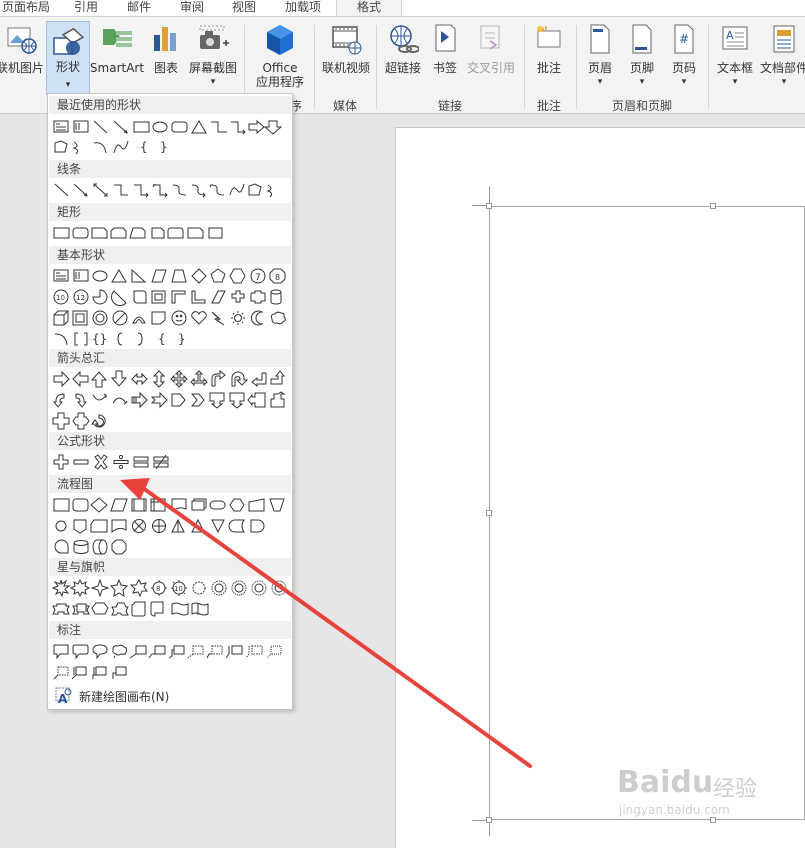  I want to click on section-block-arrows: 箭头总汇, so click(170, 358).